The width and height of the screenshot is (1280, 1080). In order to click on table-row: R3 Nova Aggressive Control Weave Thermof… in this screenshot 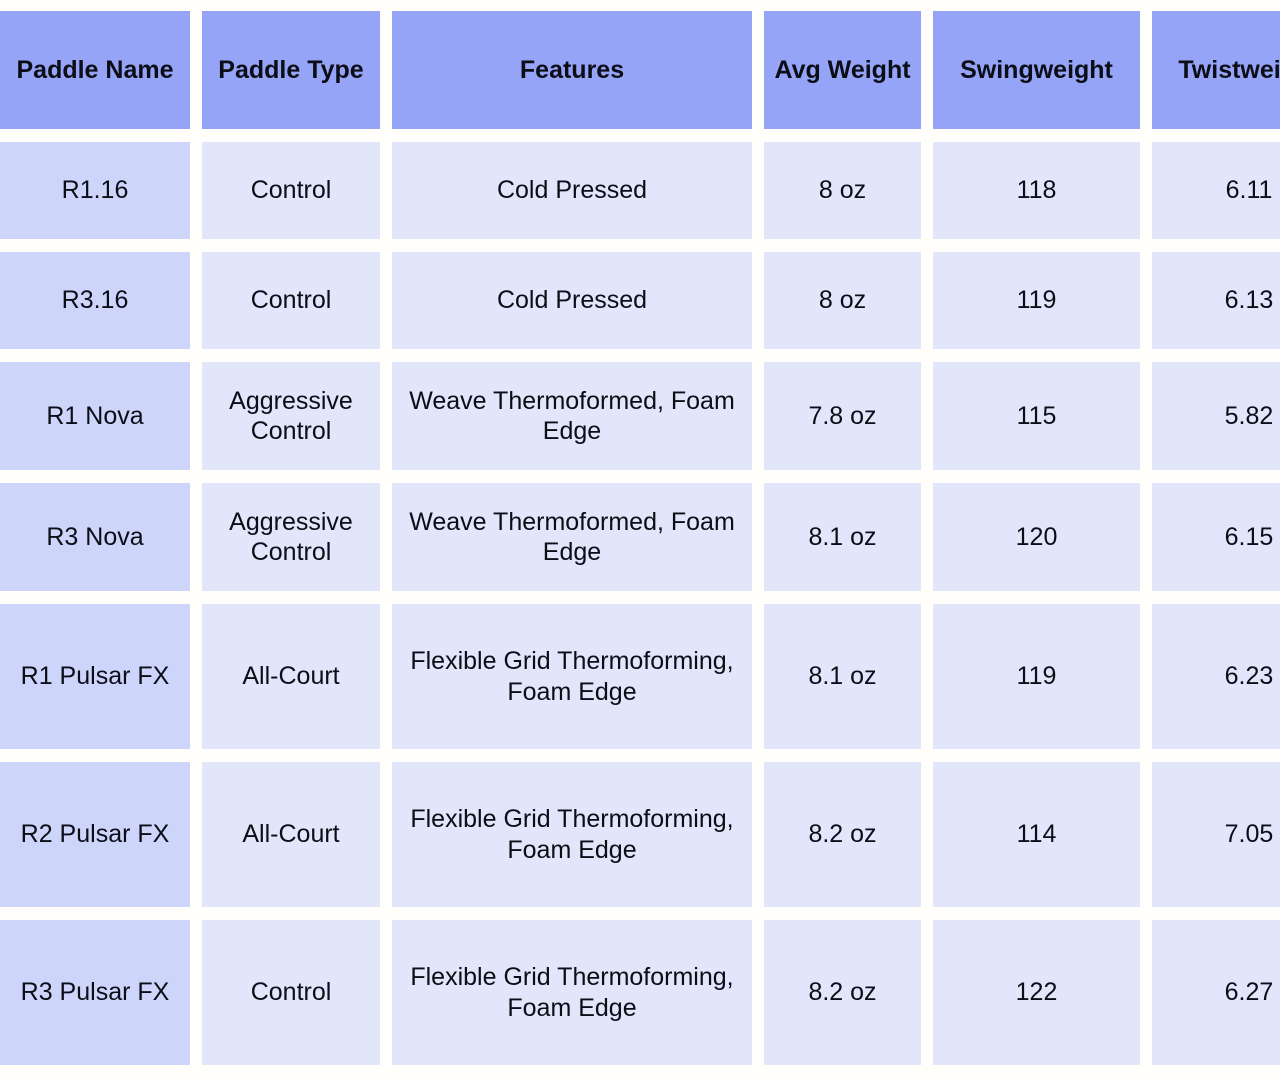, I will do `click(640, 537)`.